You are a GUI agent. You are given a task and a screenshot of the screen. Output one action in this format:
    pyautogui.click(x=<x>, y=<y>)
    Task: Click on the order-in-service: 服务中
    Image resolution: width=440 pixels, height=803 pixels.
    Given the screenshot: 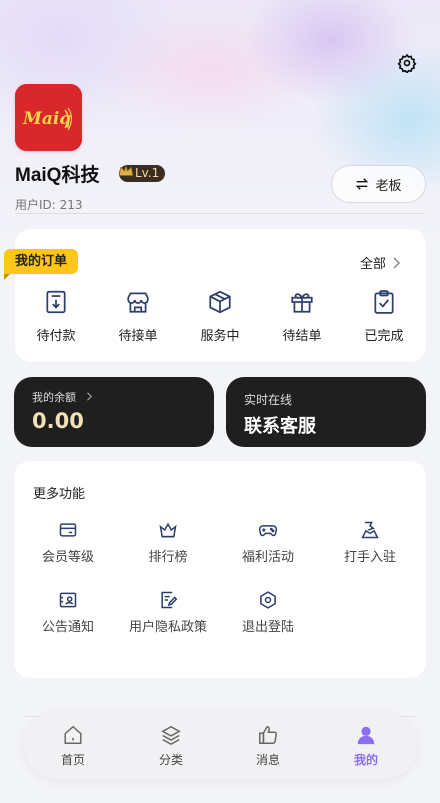 What is the action you would take?
    pyautogui.click(x=220, y=316)
    